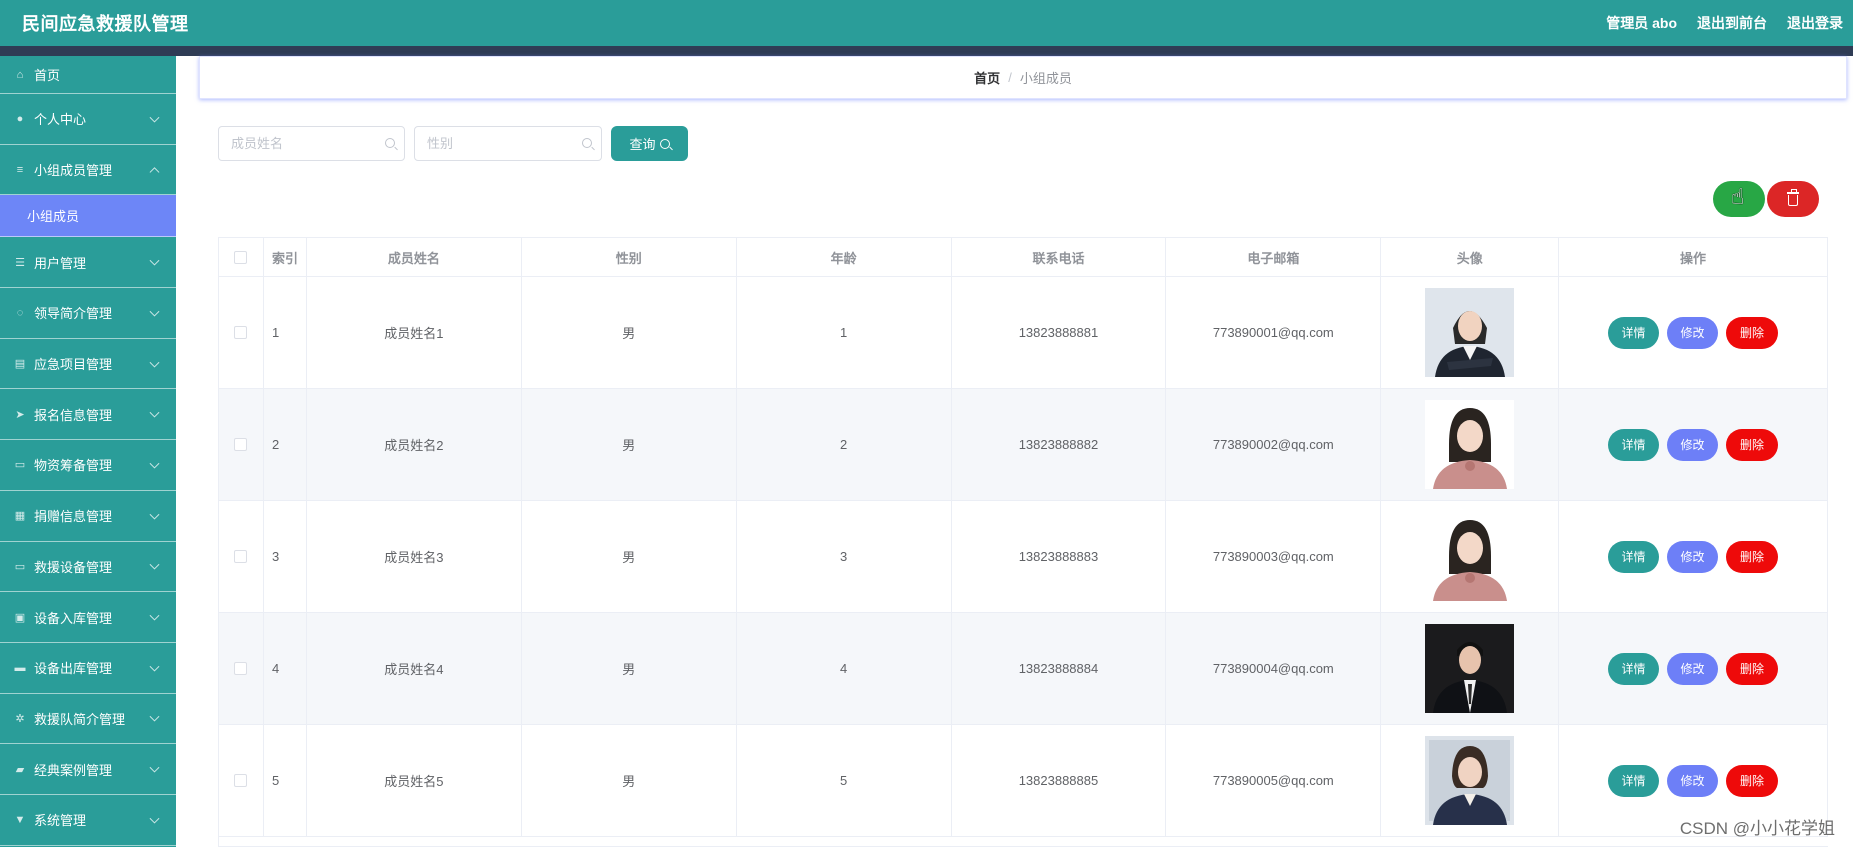  Describe the element at coordinates (414, 444) in the screenshot. I see `cell-name: 成员姓名2` at that location.